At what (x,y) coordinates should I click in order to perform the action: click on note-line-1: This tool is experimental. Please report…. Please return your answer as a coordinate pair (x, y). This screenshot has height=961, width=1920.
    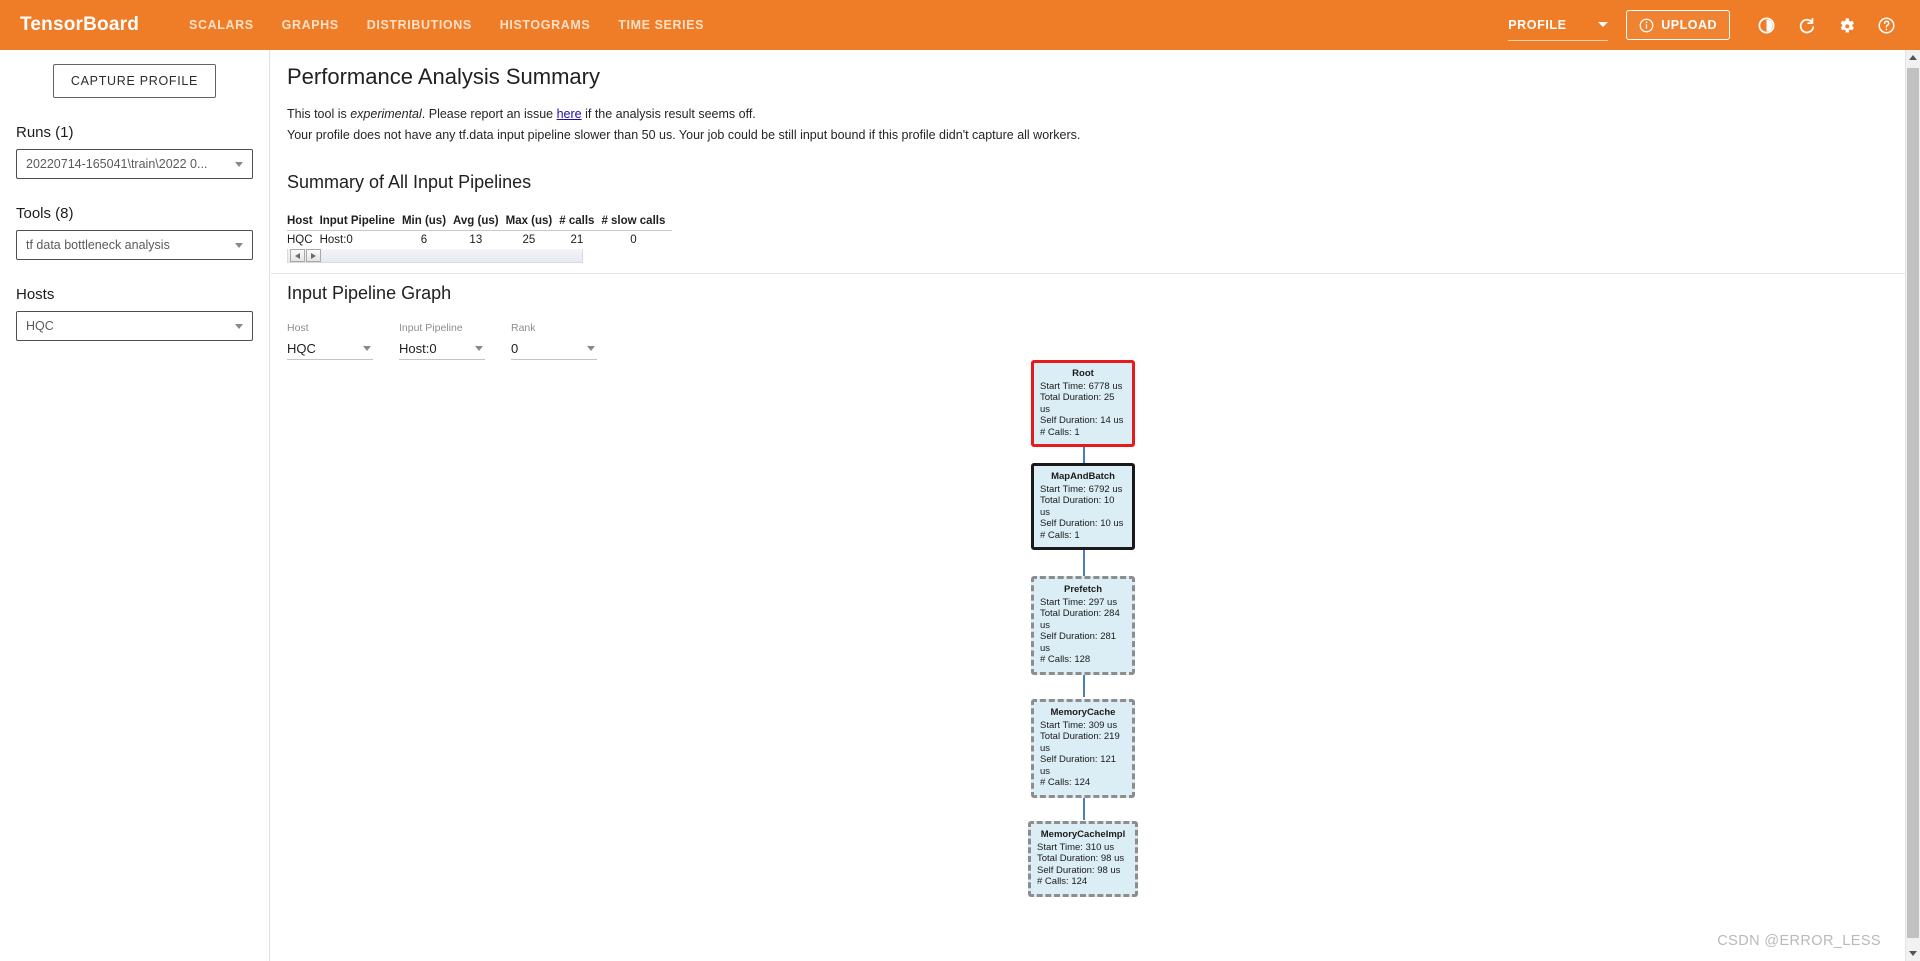
    Looking at the image, I should click on (1096, 114).